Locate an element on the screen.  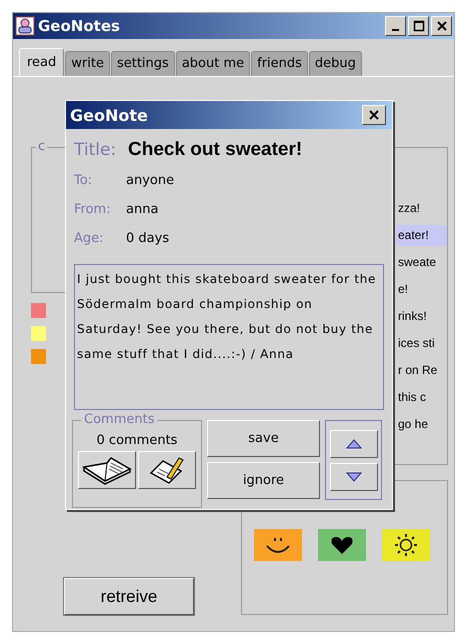
field-label: Title: is located at coordinates (96, 150).